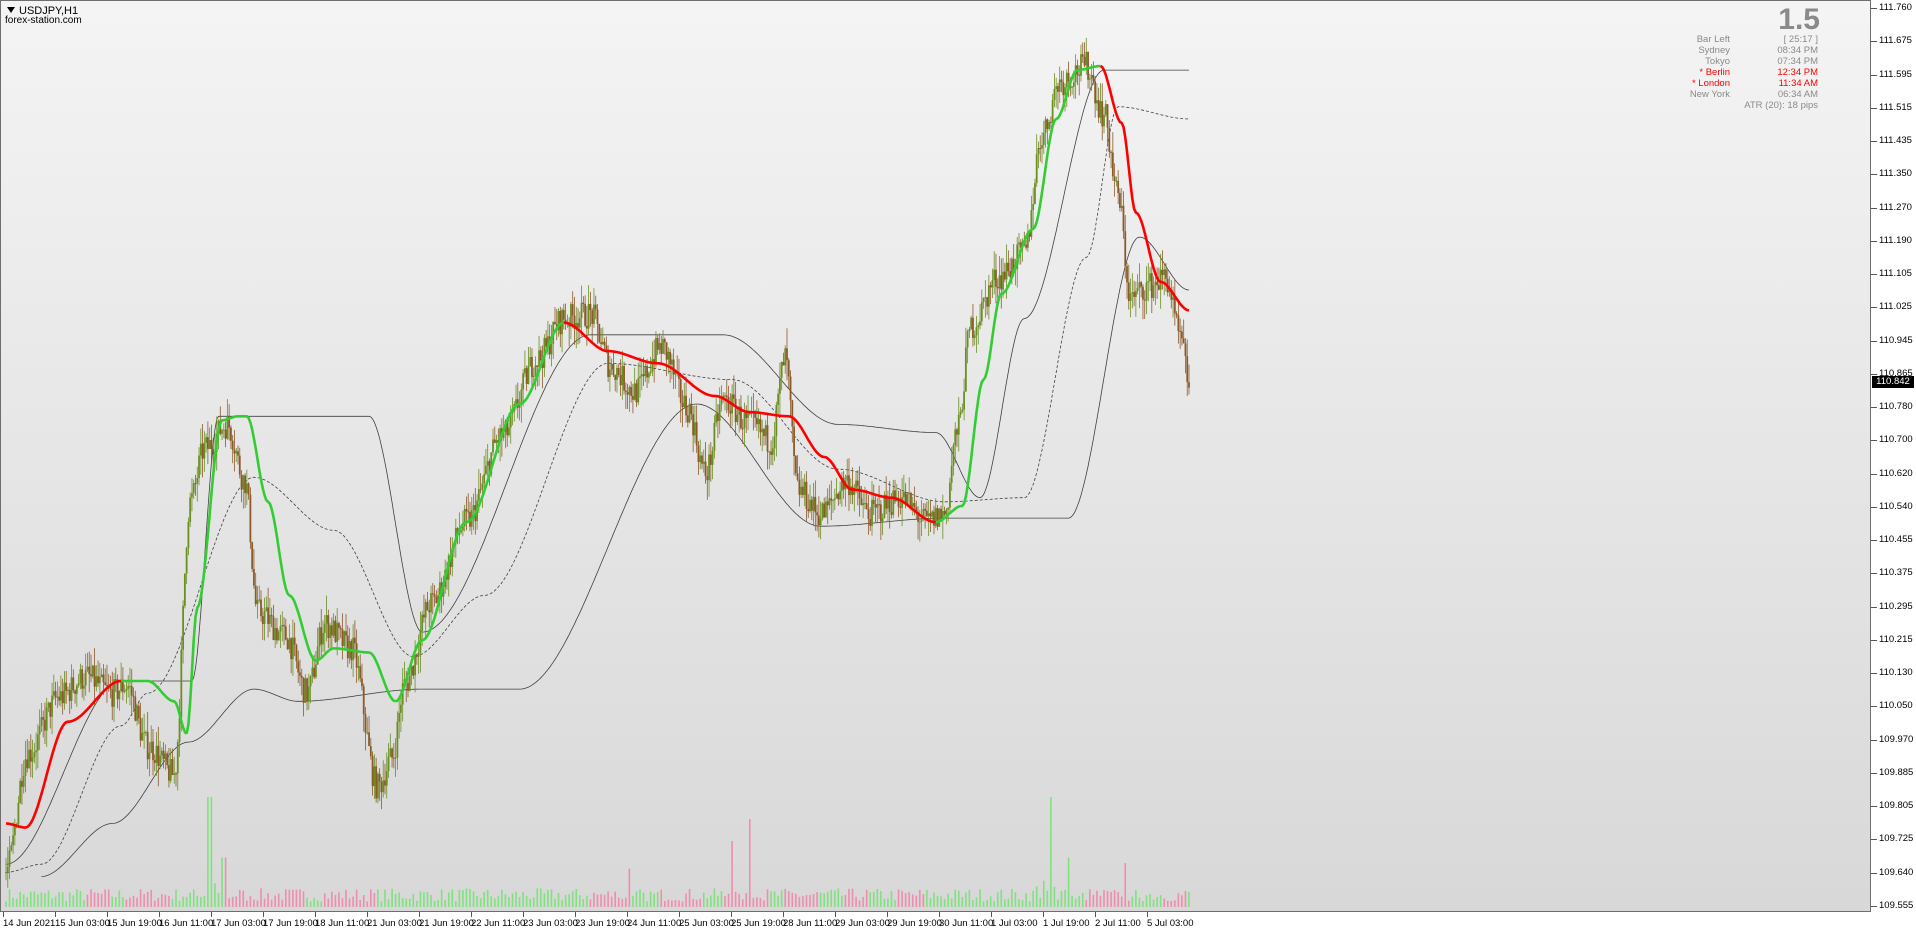  I want to click on info-row: New York 06:34 AM, so click(1739, 94).